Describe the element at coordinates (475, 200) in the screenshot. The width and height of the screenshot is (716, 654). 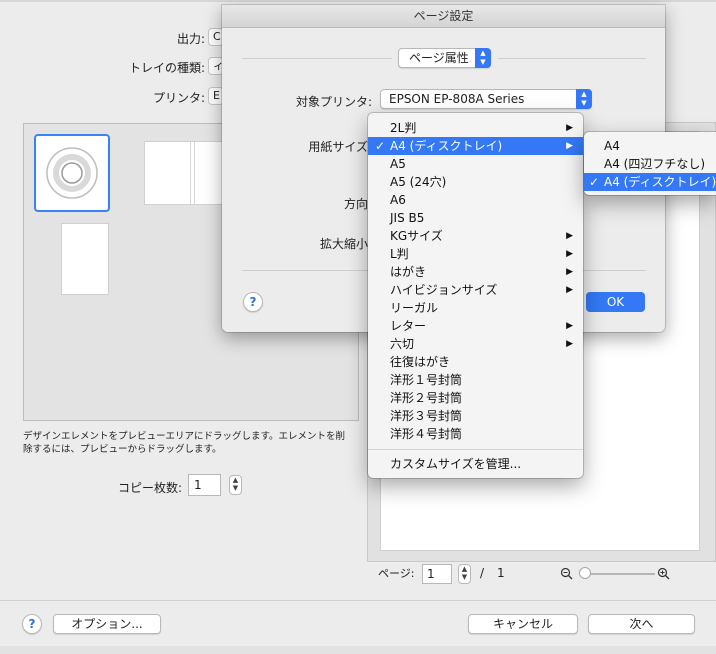
I see `menu-item-a6: A6` at that location.